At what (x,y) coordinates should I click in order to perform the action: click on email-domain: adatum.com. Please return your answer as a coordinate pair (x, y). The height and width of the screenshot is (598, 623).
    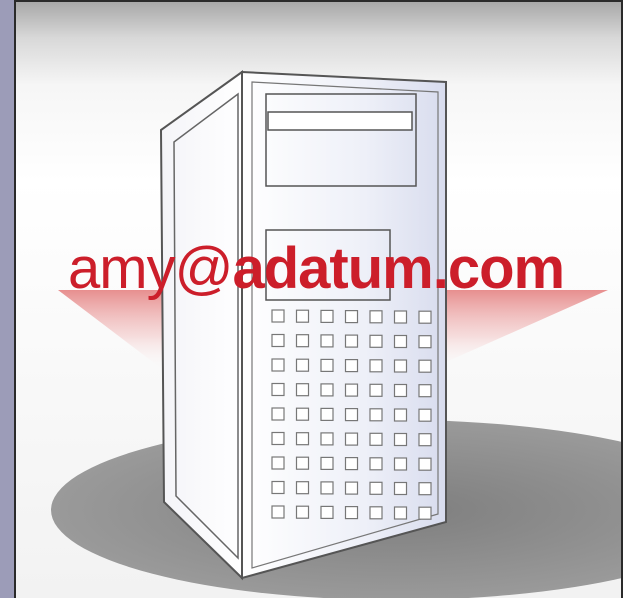
    Looking at the image, I should click on (398, 268).